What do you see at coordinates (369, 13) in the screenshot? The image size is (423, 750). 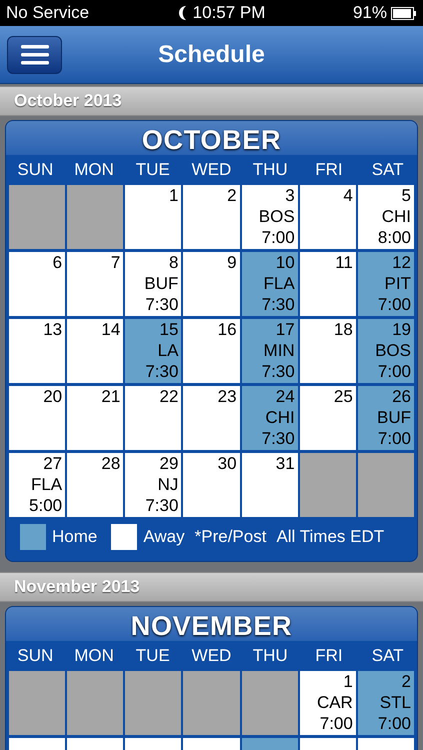 I see `battery-percent: 91%` at bounding box center [369, 13].